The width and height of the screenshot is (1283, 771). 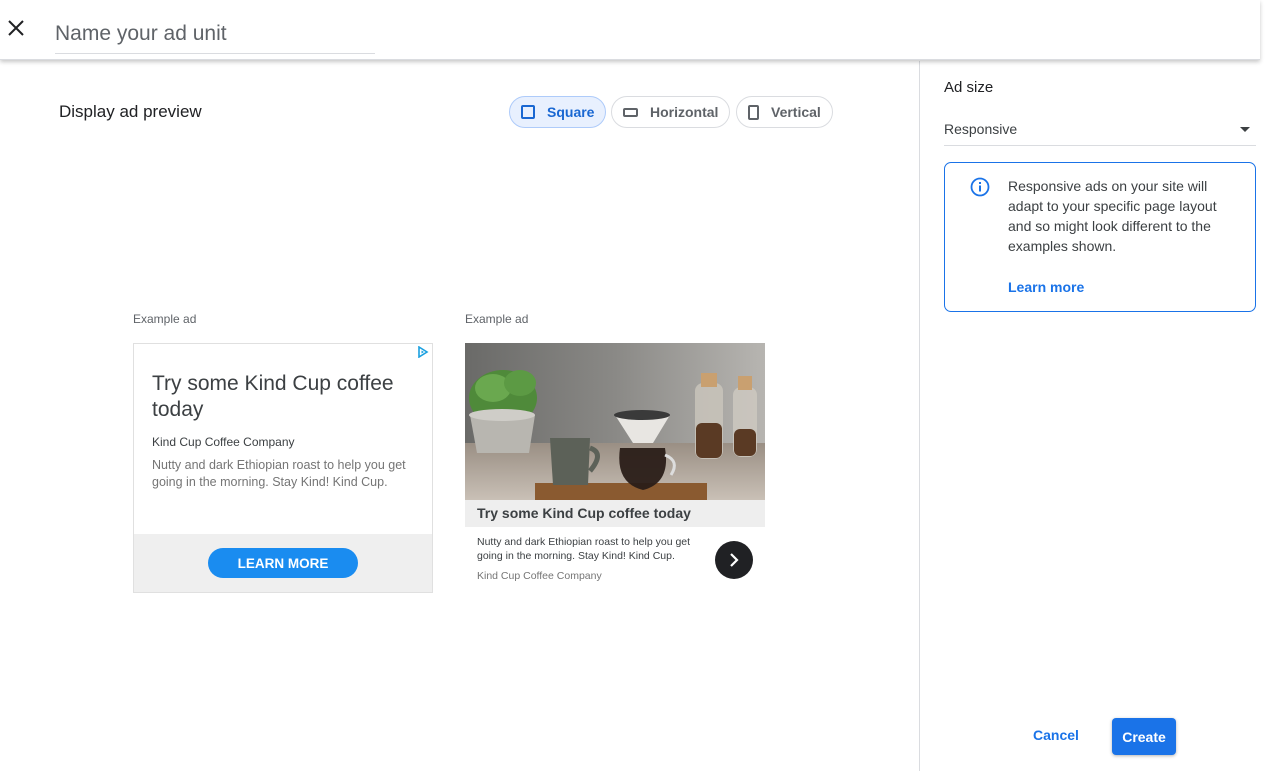 I want to click on preview-title: Display ad preview, so click(x=130, y=111).